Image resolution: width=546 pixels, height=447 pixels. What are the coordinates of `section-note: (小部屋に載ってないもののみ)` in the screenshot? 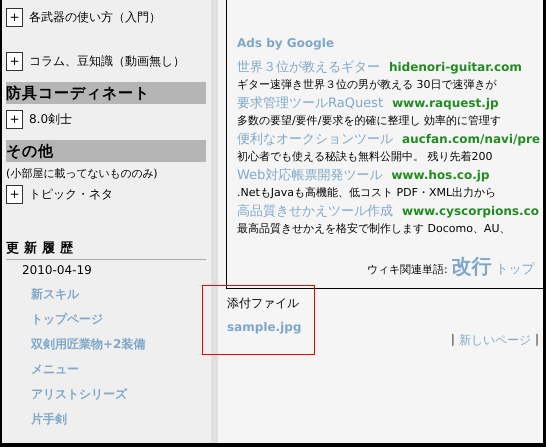 It's located at (82, 173).